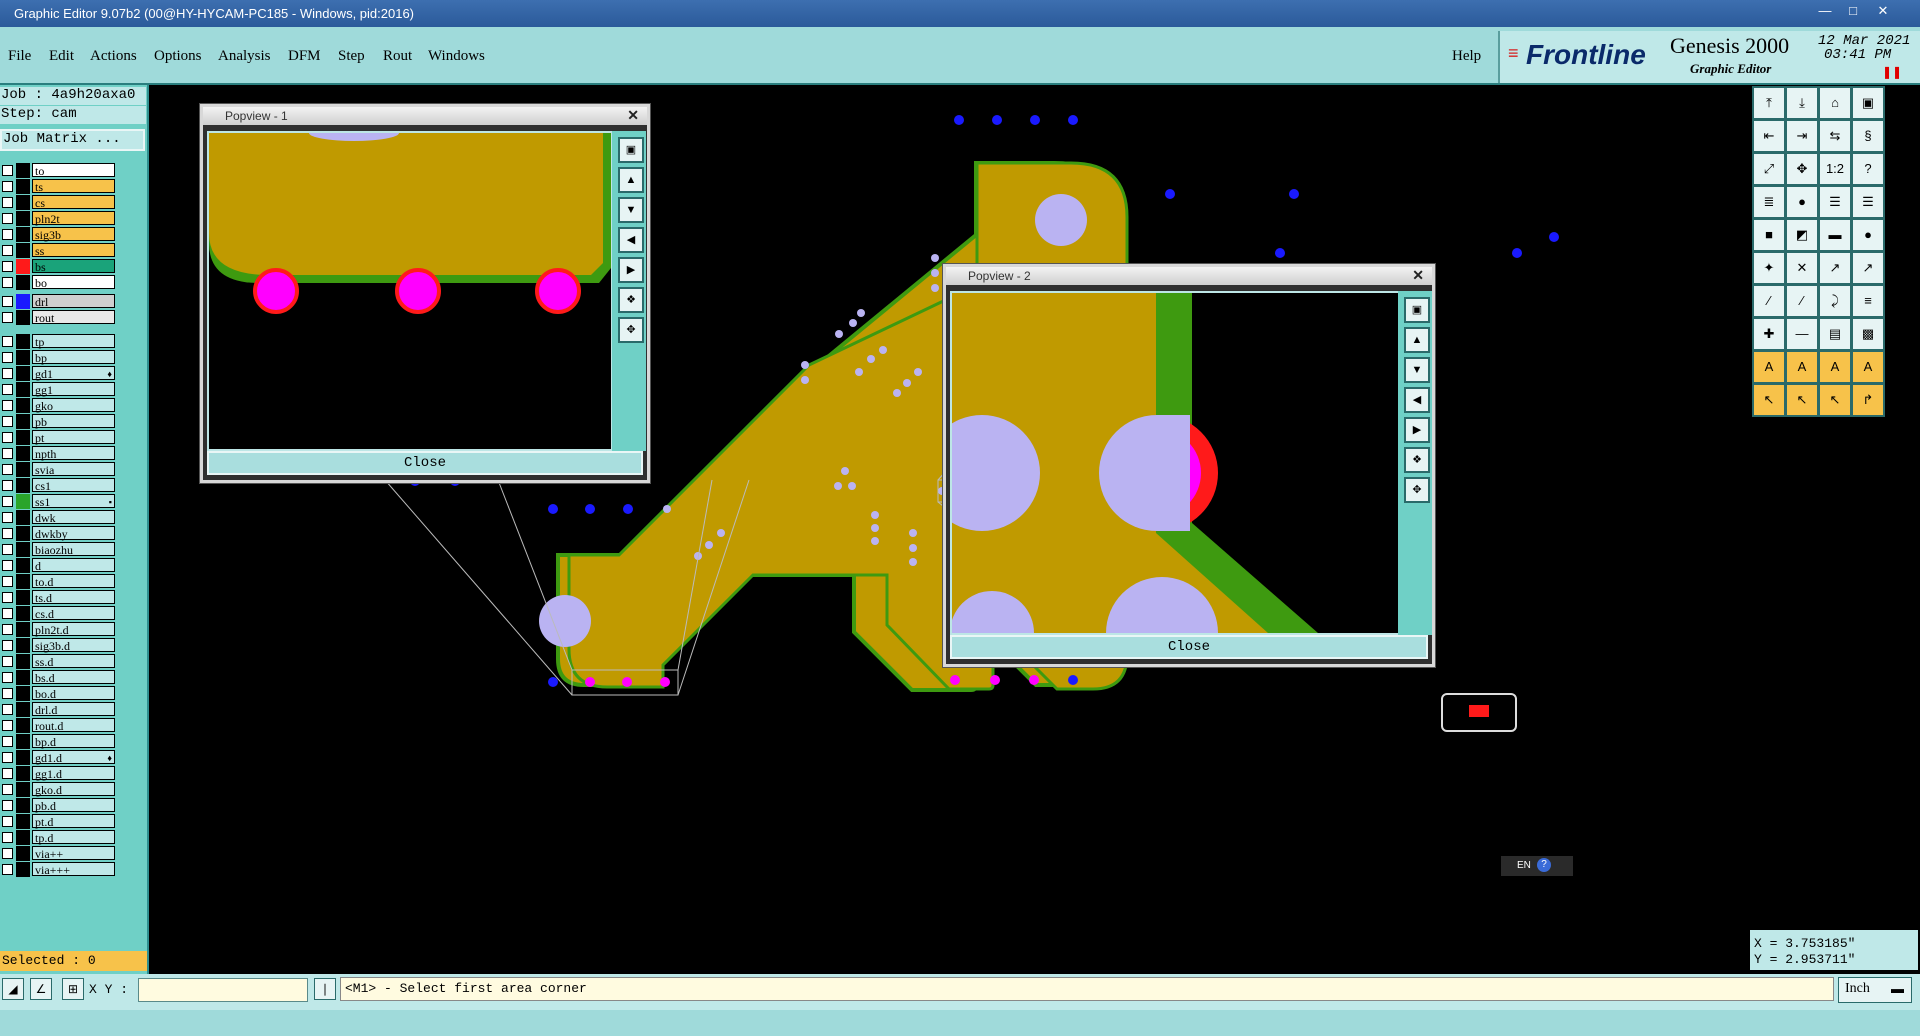 The width and height of the screenshot is (1920, 1036). Describe the element at coordinates (73, 341) in the screenshot. I see `layer-name: tp` at that location.